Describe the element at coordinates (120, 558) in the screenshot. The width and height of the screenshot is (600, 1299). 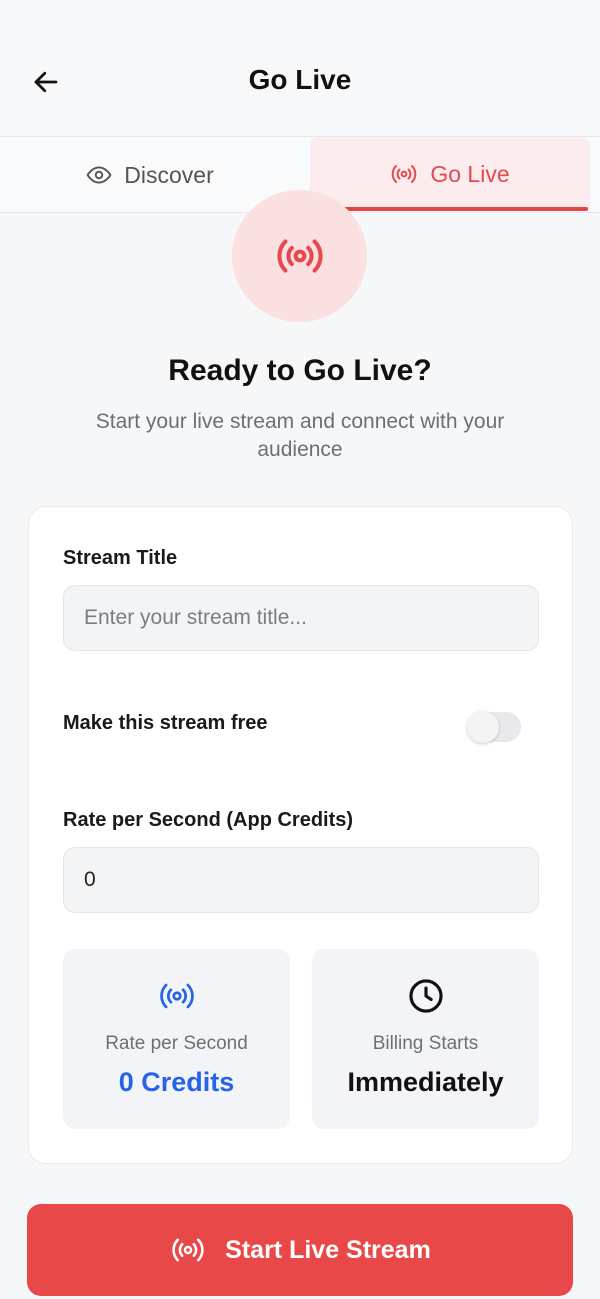
I see `stream-title-label: Stream Title` at that location.